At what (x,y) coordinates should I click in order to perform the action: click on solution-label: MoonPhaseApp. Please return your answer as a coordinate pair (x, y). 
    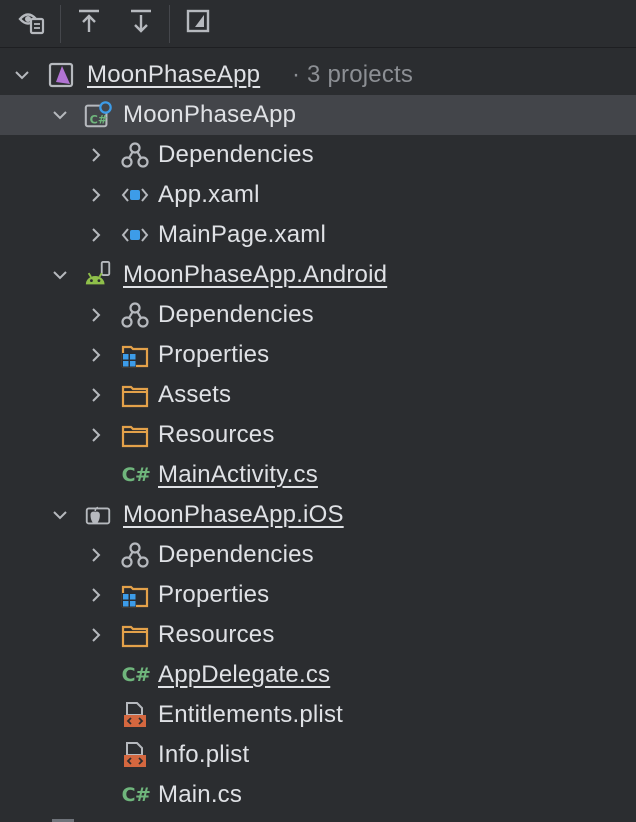
    Looking at the image, I should click on (173, 75).